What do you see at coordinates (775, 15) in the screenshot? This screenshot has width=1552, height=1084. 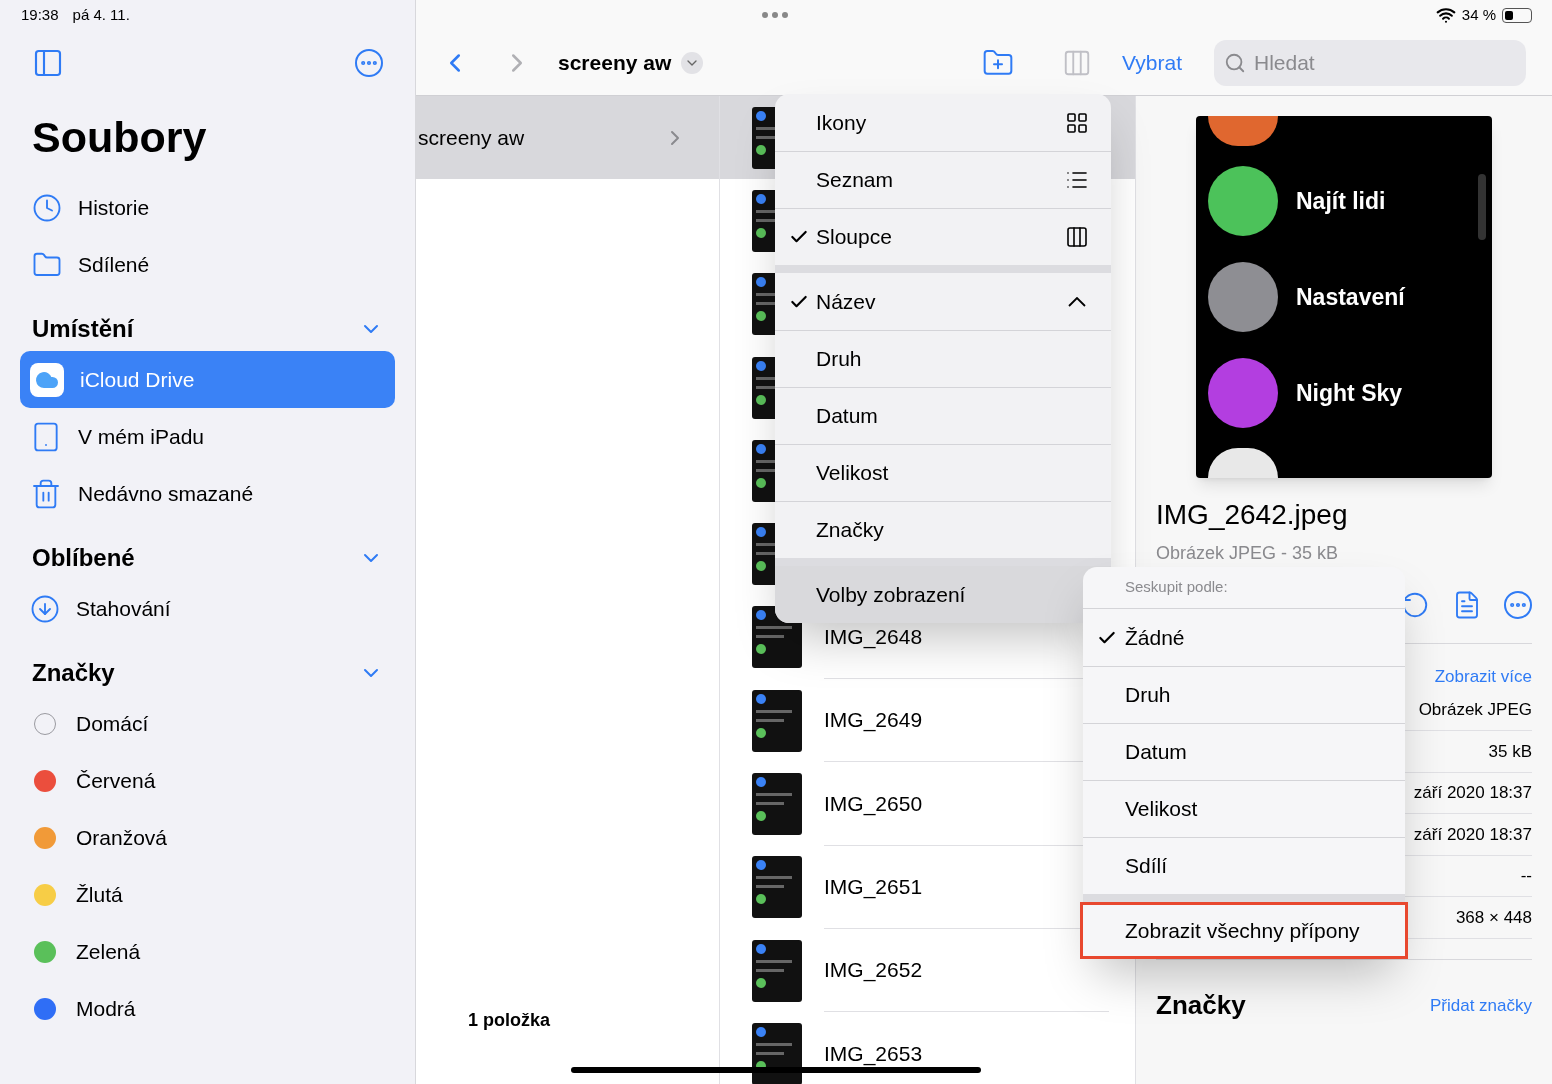 I see `multitasking-dots-icon` at bounding box center [775, 15].